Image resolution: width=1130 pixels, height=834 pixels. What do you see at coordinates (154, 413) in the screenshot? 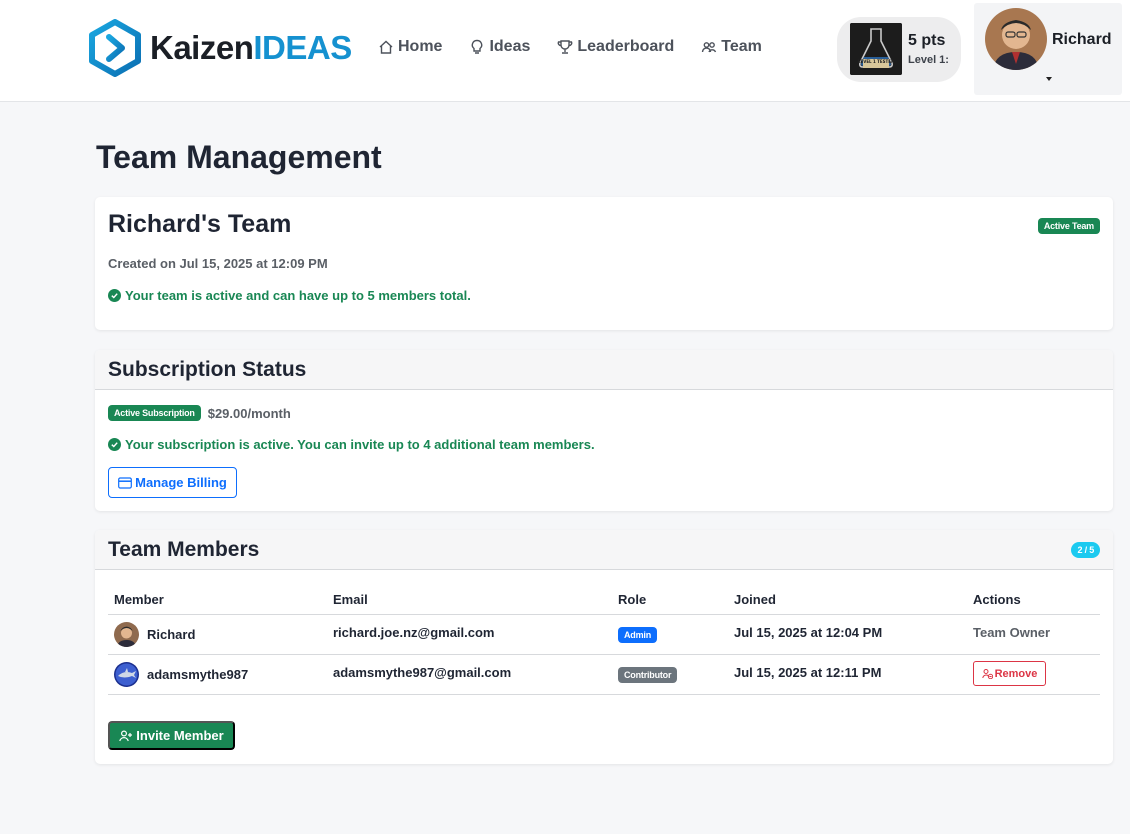
I see `subscription-status-badge: Active Subscription` at bounding box center [154, 413].